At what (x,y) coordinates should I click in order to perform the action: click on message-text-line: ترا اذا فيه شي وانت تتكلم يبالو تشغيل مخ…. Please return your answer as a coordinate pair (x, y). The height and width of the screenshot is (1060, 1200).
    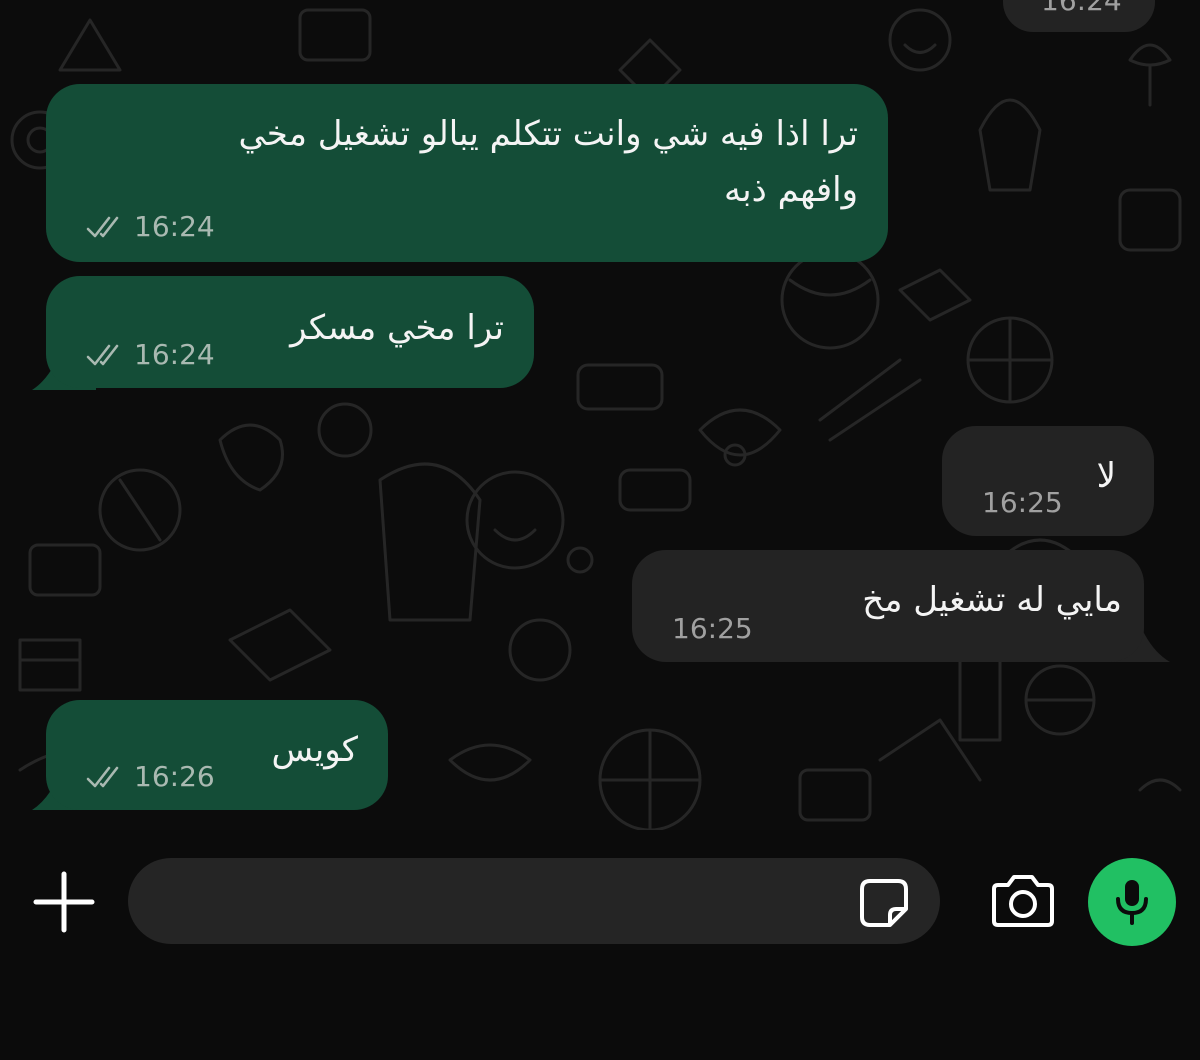
    Looking at the image, I should click on (548, 134).